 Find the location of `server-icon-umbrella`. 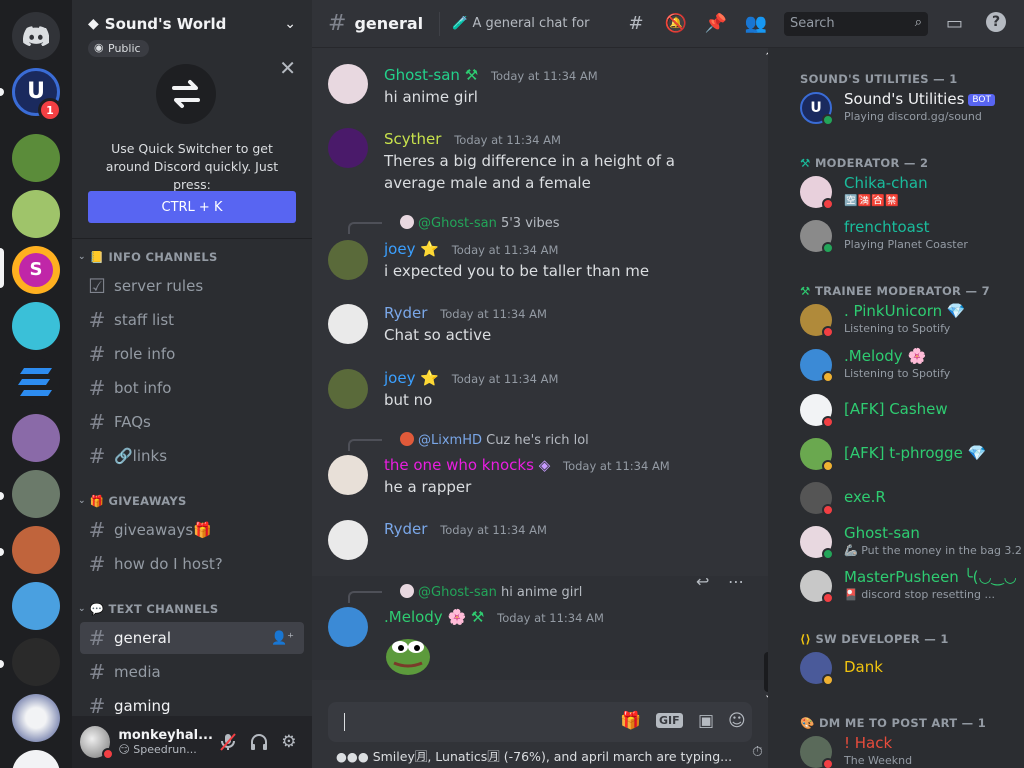

server-icon-umbrella is located at coordinates (36, 214).